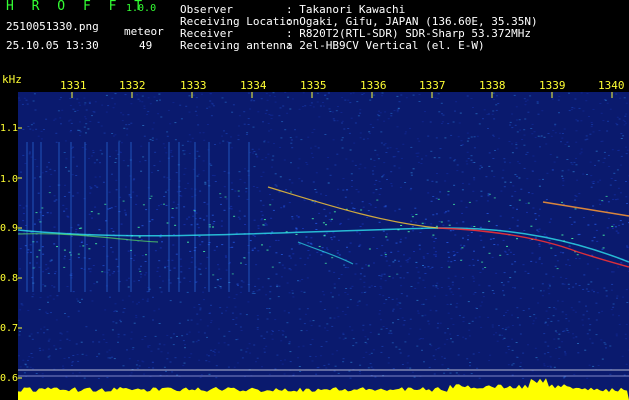  What do you see at coordinates (146, 45) in the screenshot?
I see `meteor-count: 49` at bounding box center [146, 45].